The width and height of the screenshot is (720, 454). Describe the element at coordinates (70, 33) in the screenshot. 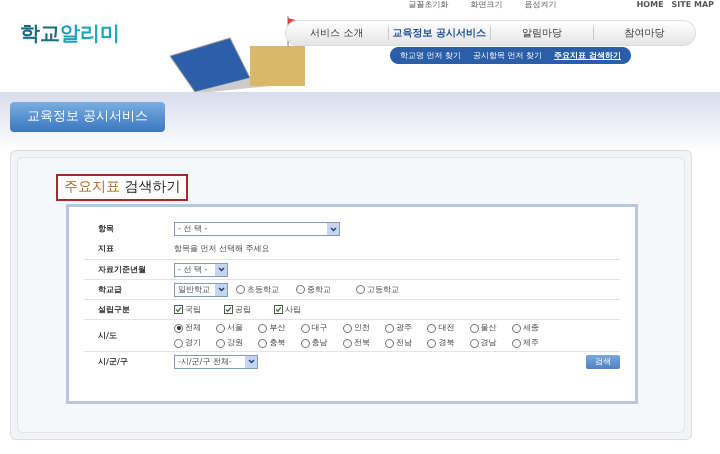

I see `site-logo: 학교알리미` at that location.